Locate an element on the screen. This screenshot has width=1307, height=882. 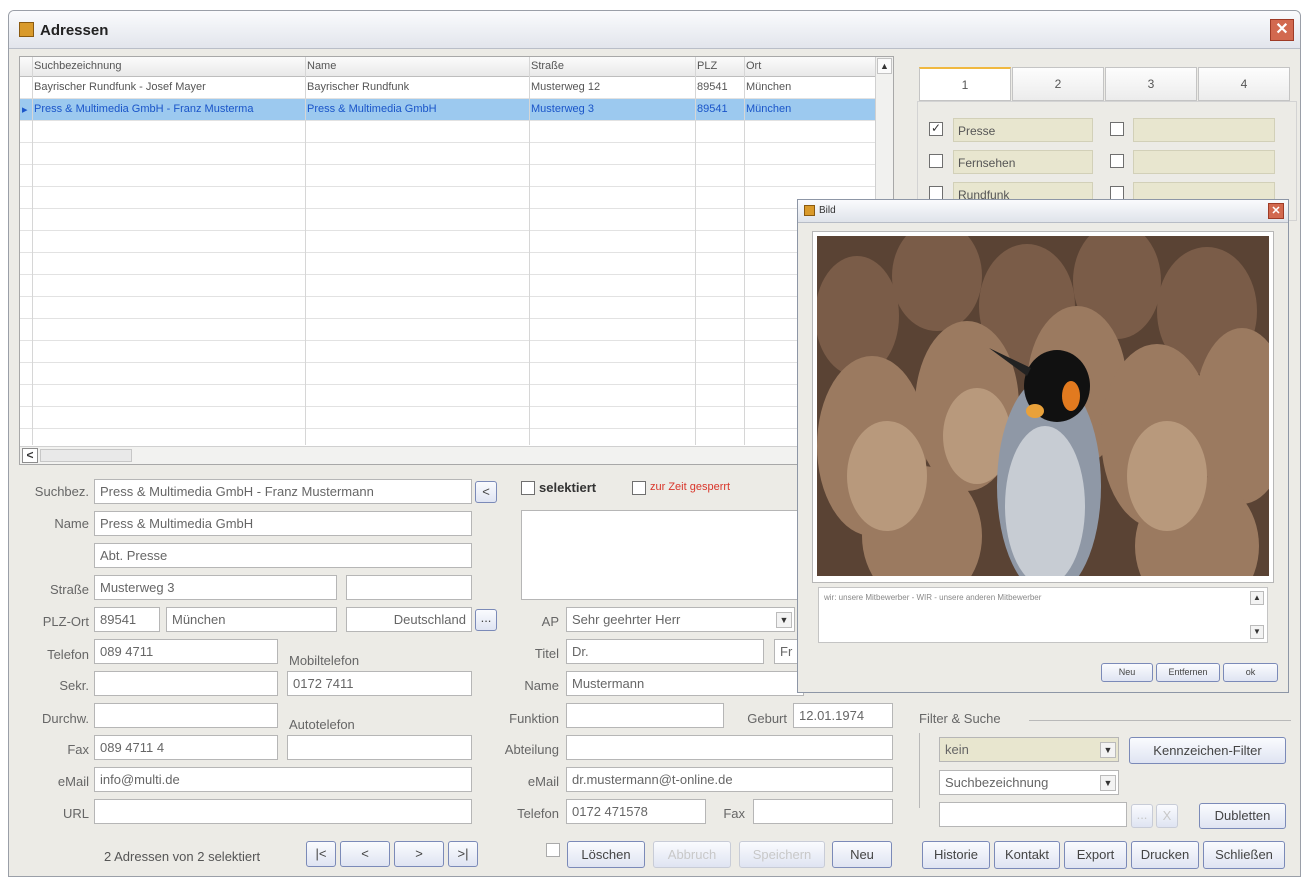
telefon-field: 089 4711 is located at coordinates (186, 651).